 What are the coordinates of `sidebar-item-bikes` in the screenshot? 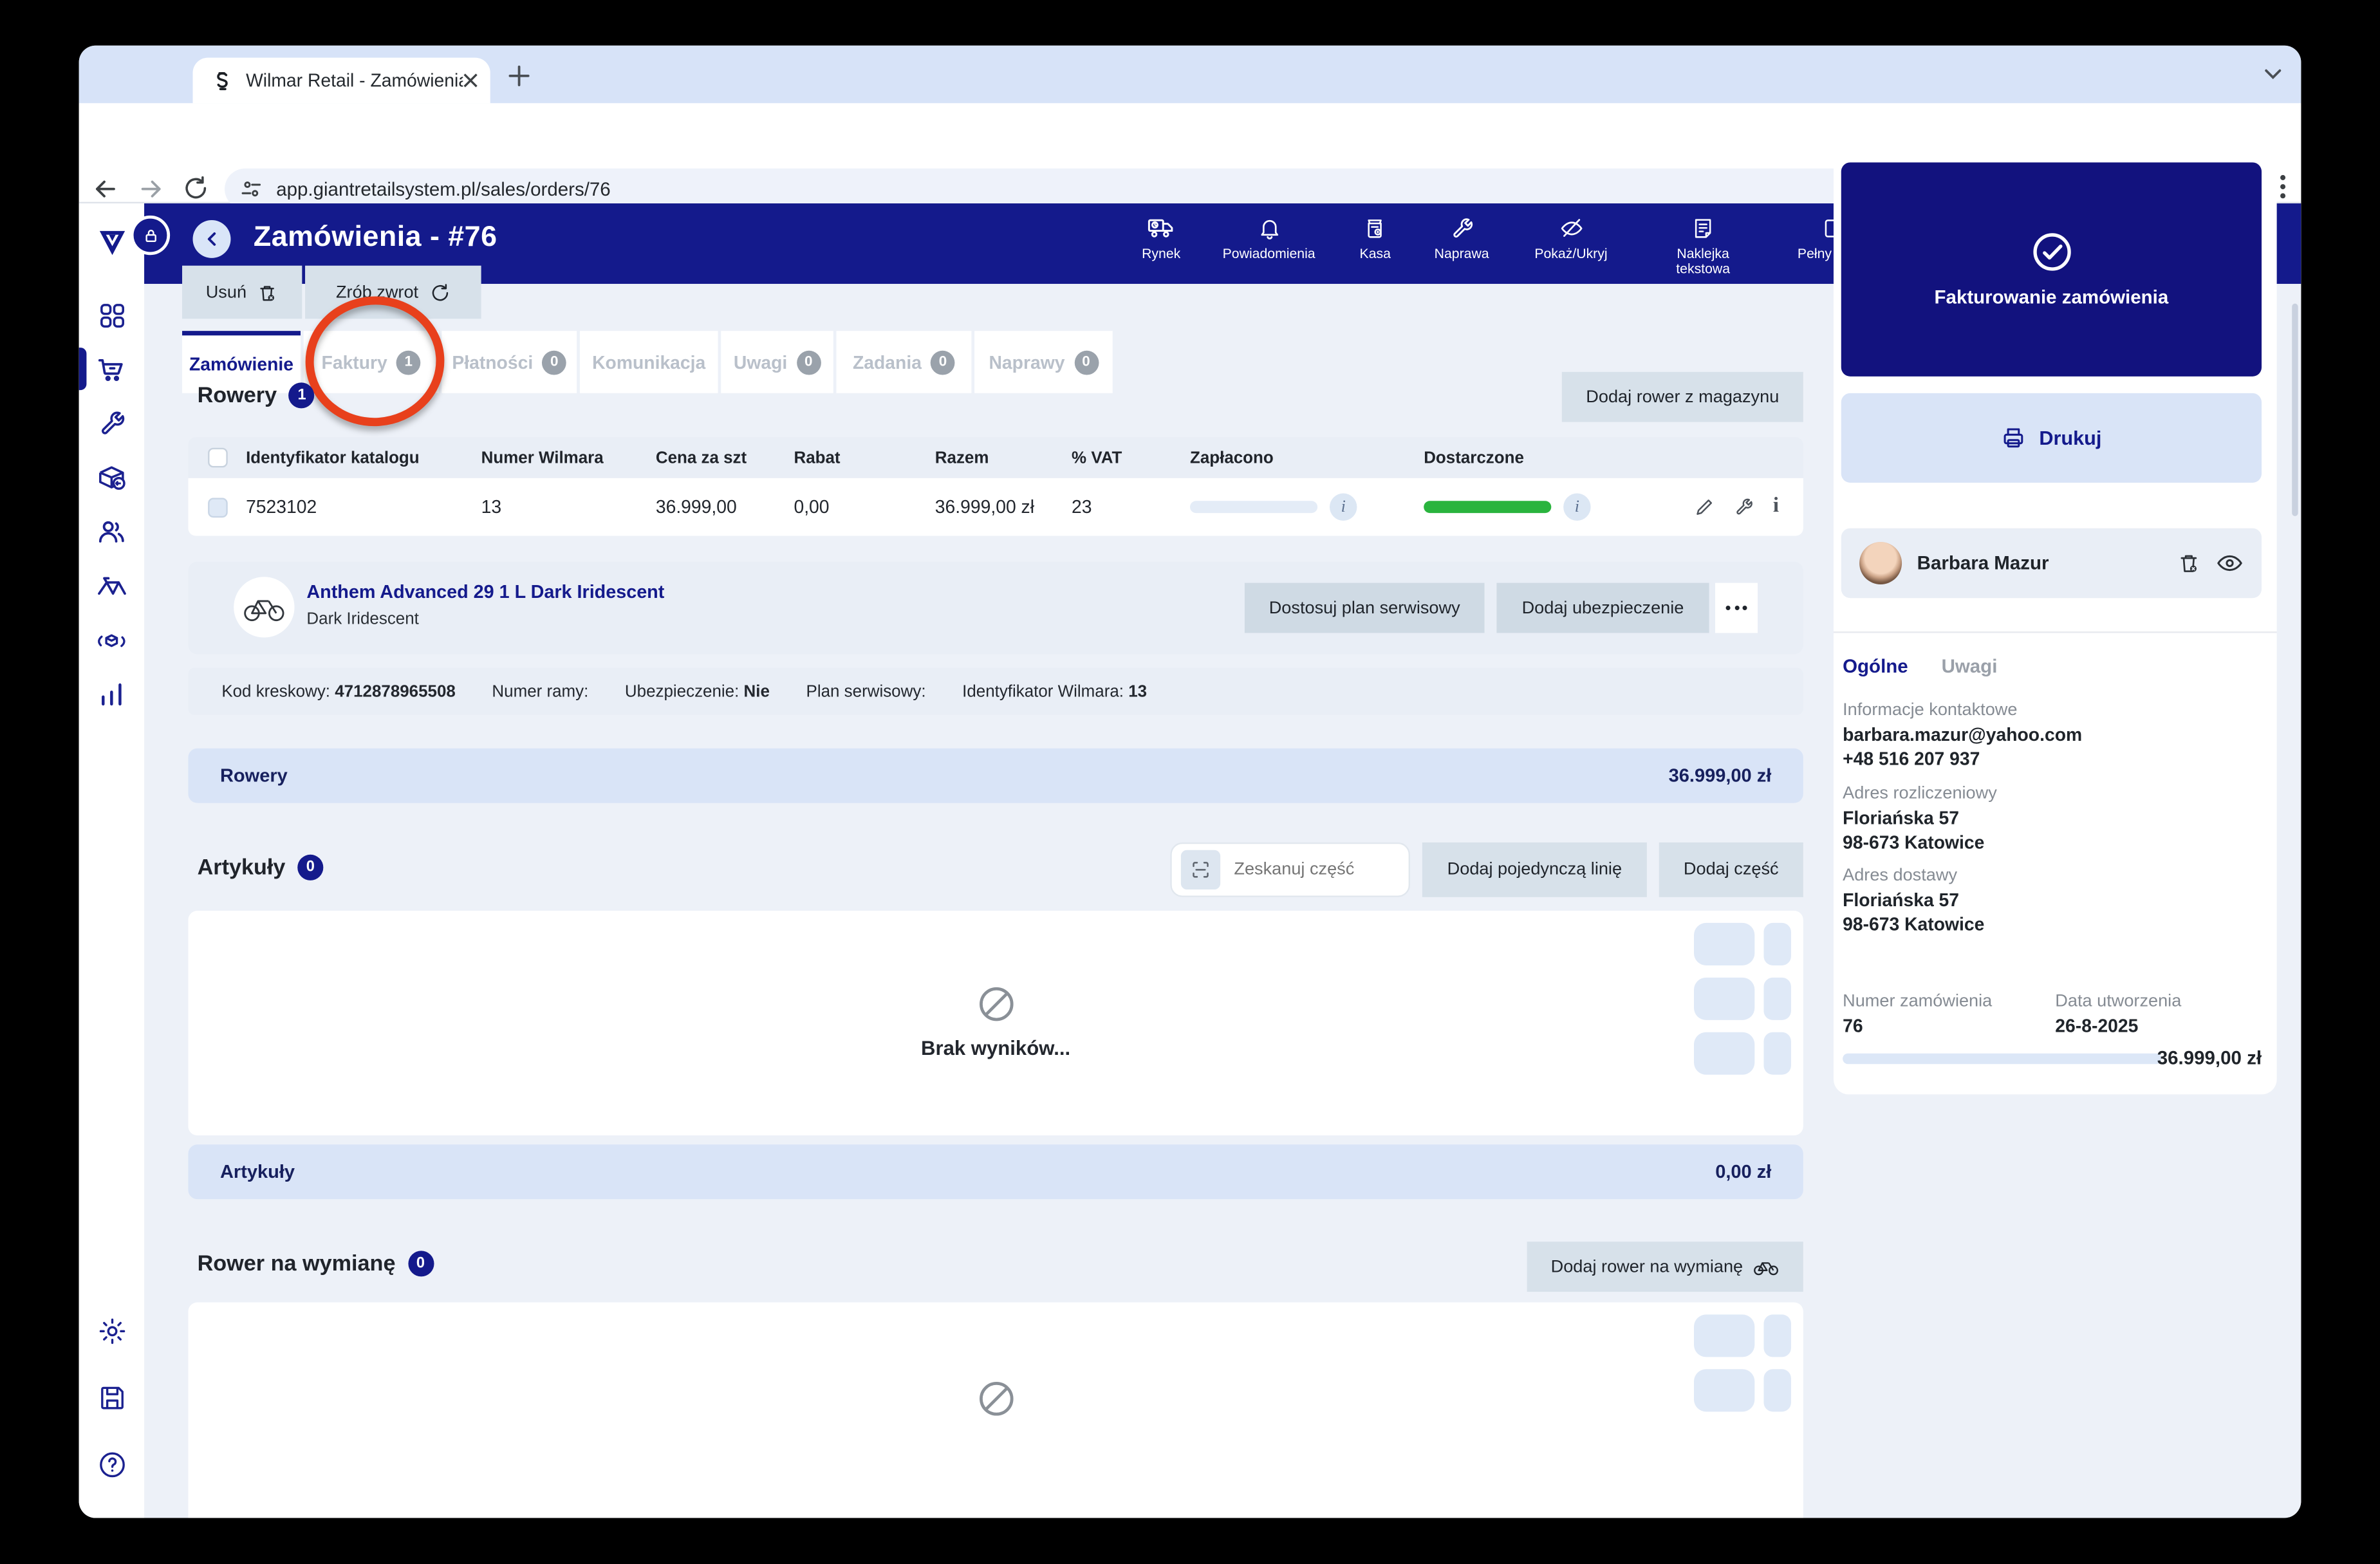 It's located at (111, 586).